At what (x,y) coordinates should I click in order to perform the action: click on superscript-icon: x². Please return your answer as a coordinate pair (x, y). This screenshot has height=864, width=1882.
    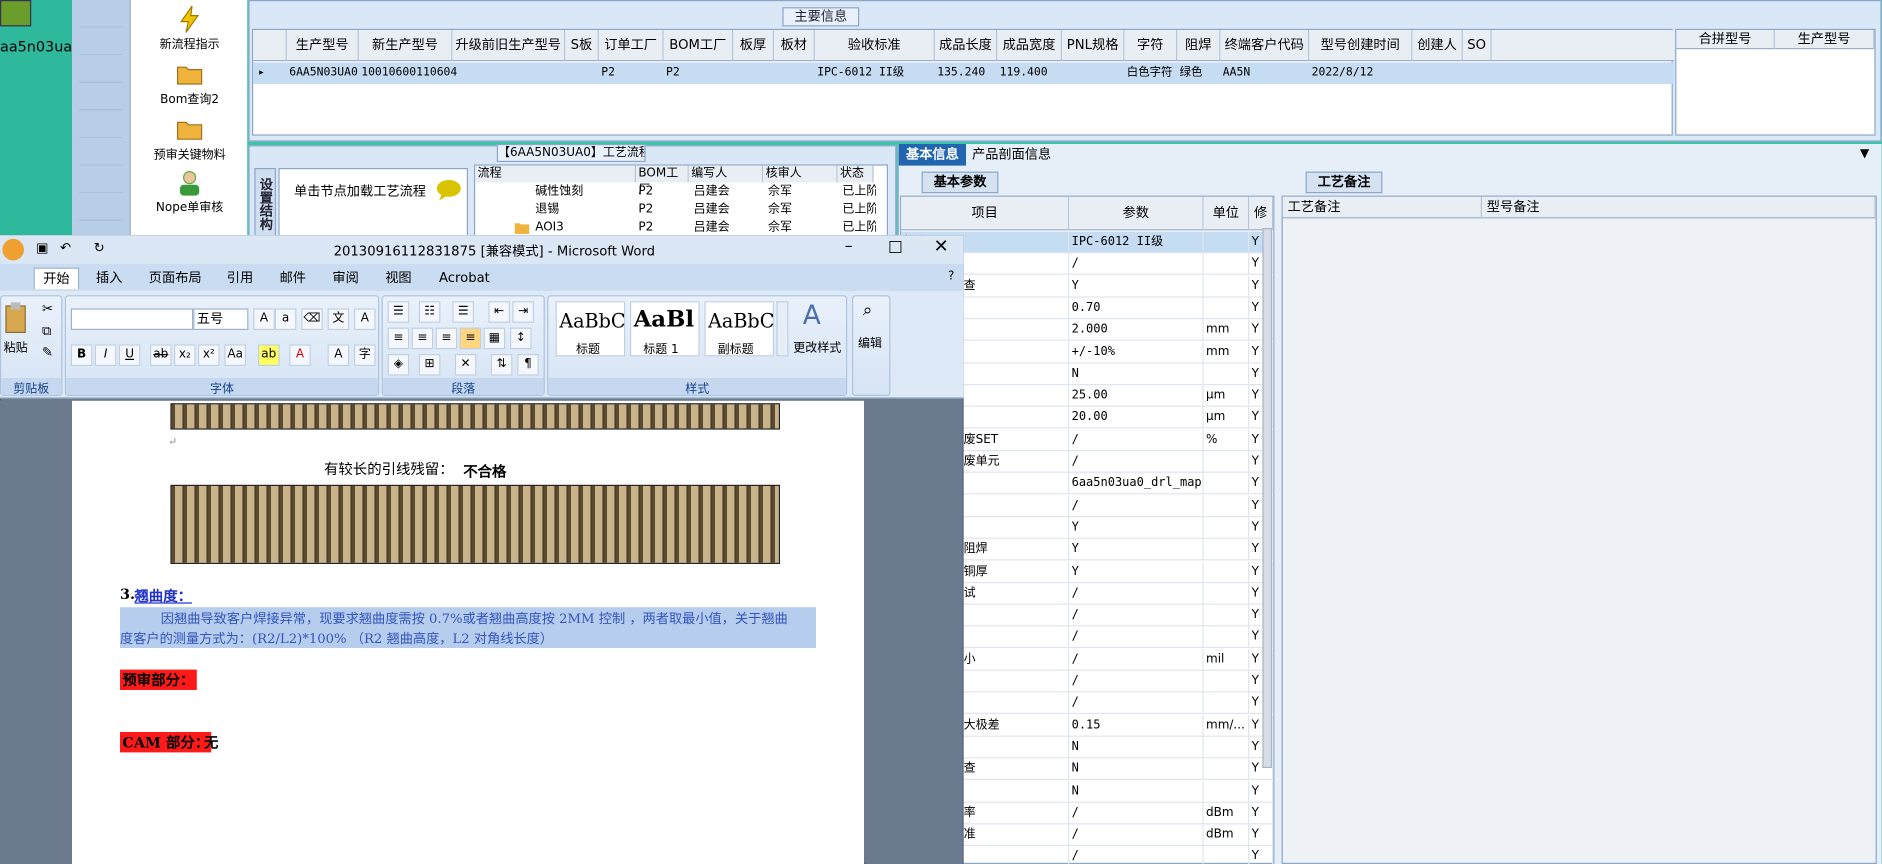
    Looking at the image, I should click on (209, 355).